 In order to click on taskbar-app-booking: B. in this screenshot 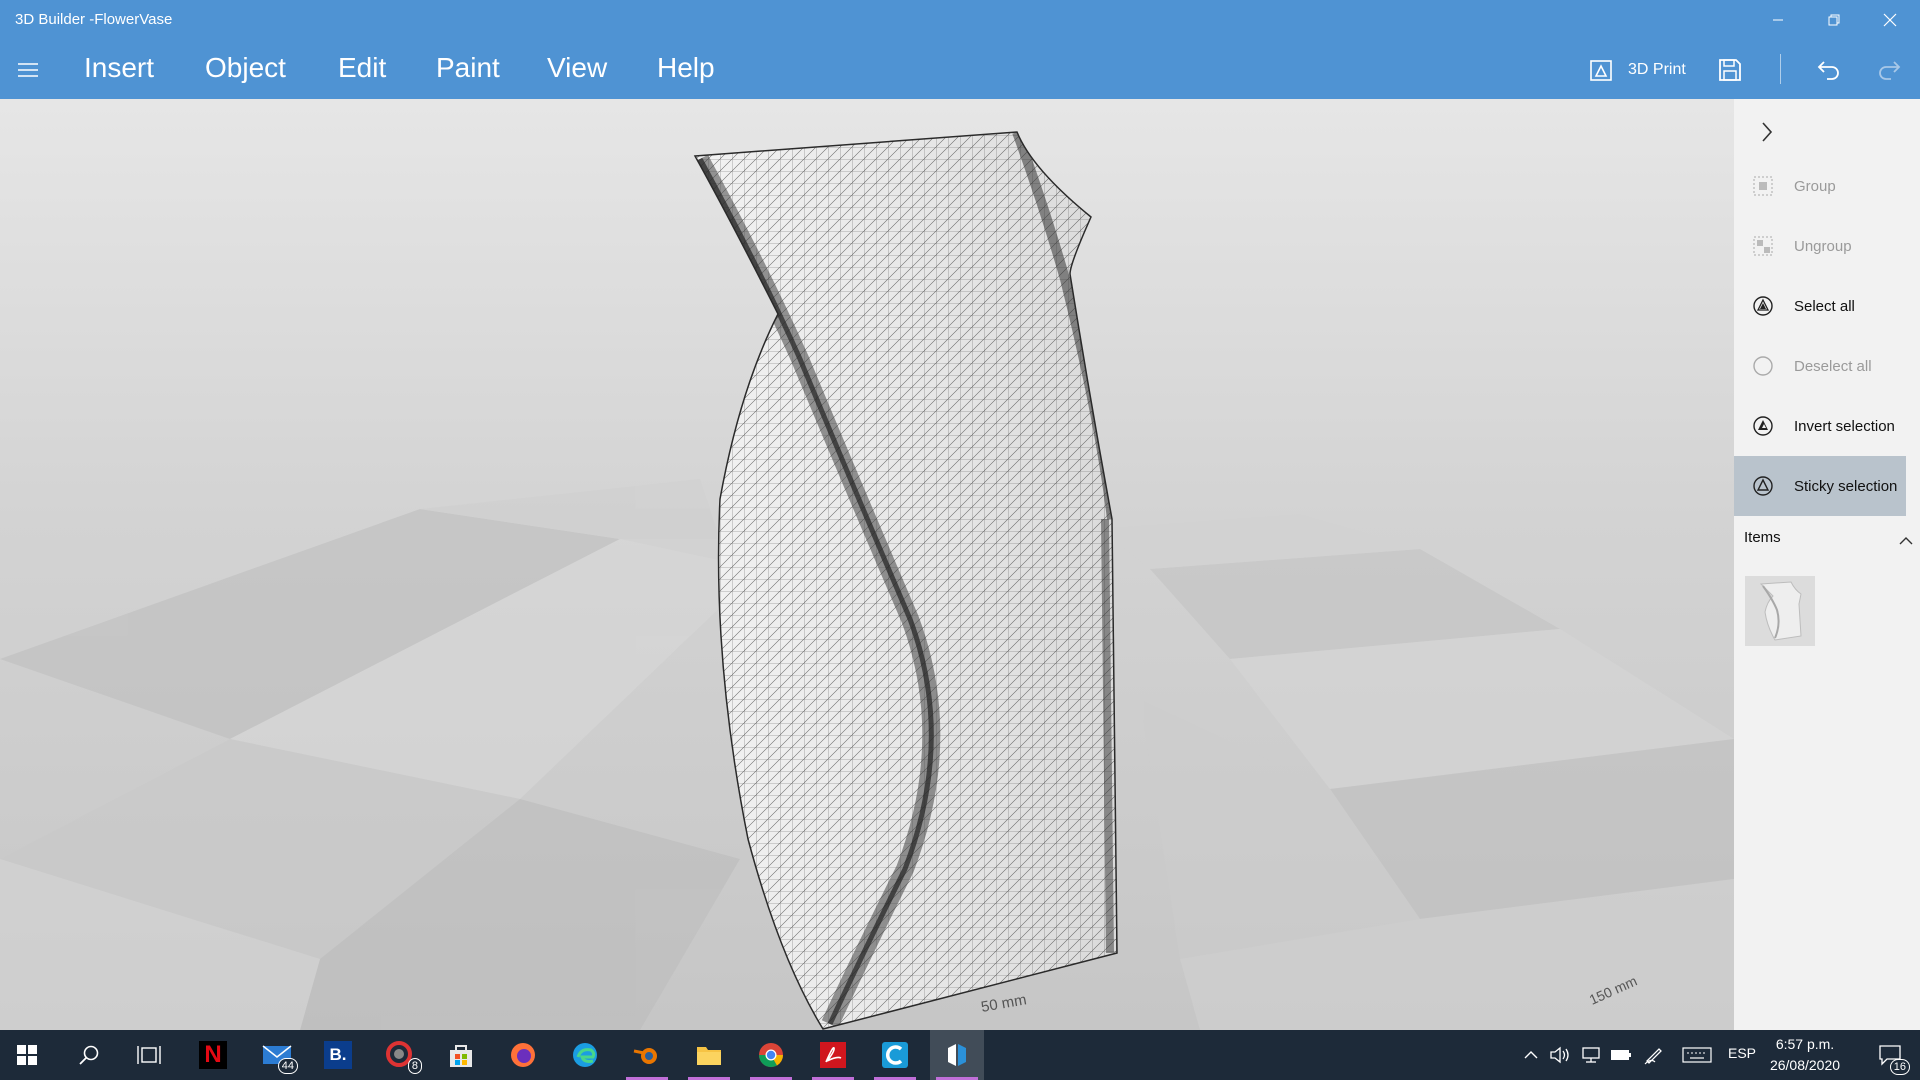, I will do `click(338, 1055)`.